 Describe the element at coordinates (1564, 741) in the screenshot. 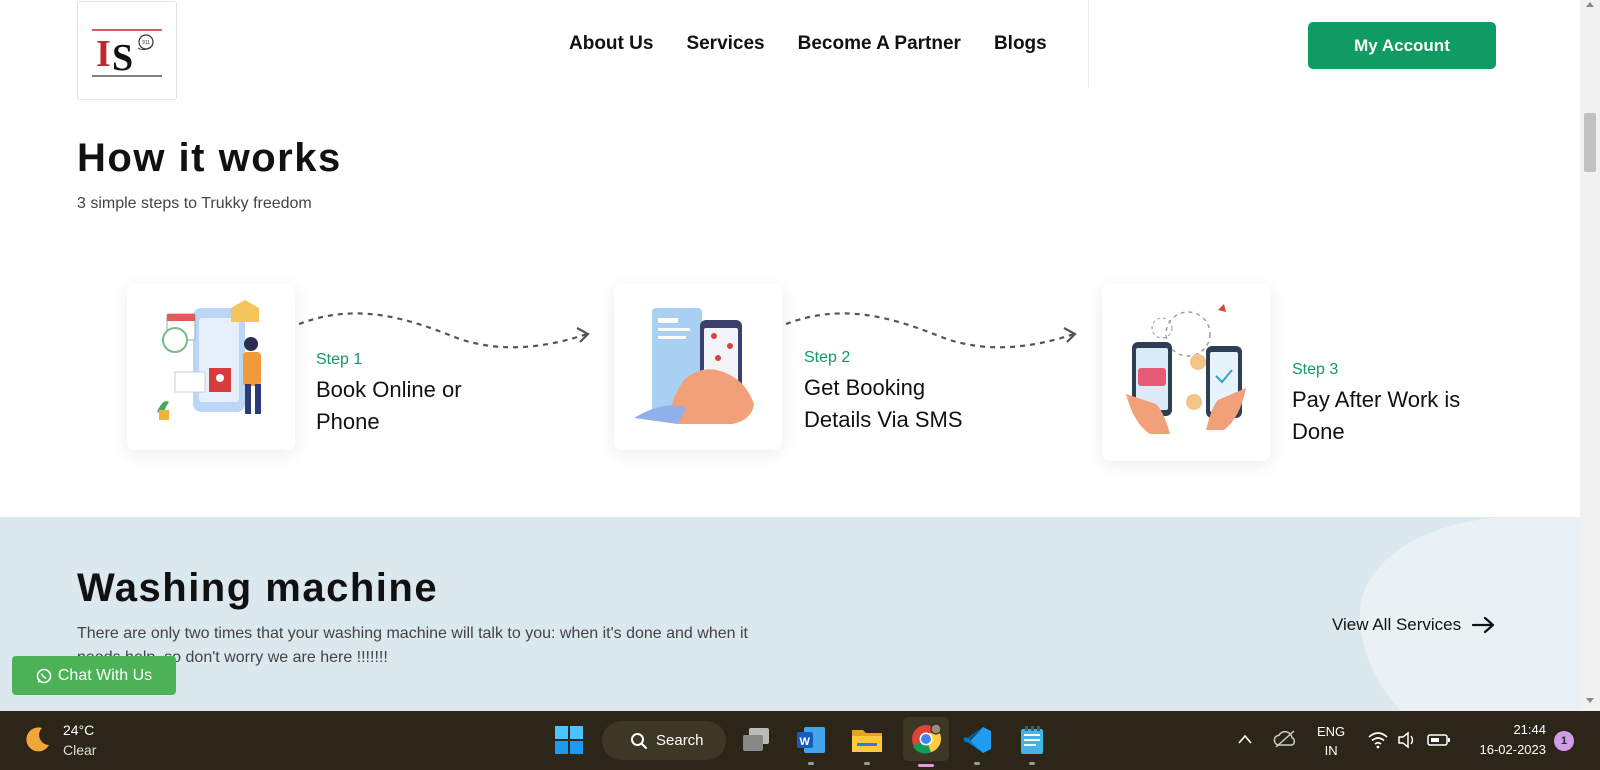

I see `notification-badge: 1` at that location.